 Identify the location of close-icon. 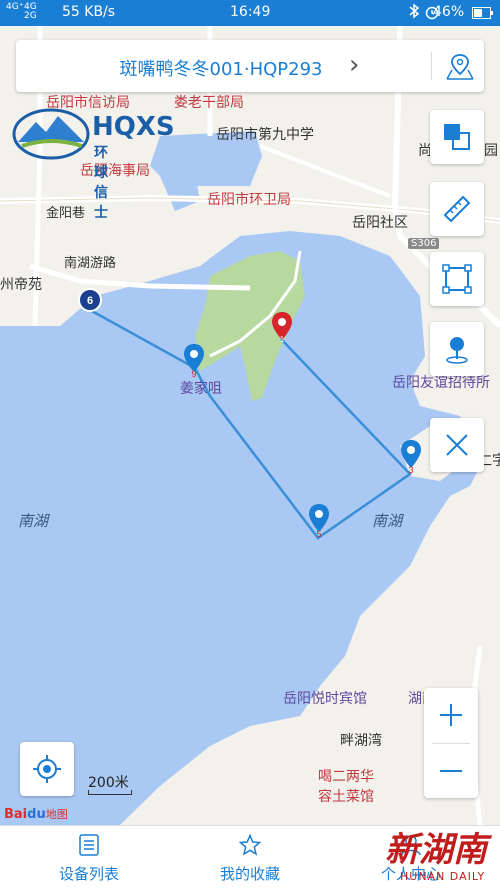
(457, 445).